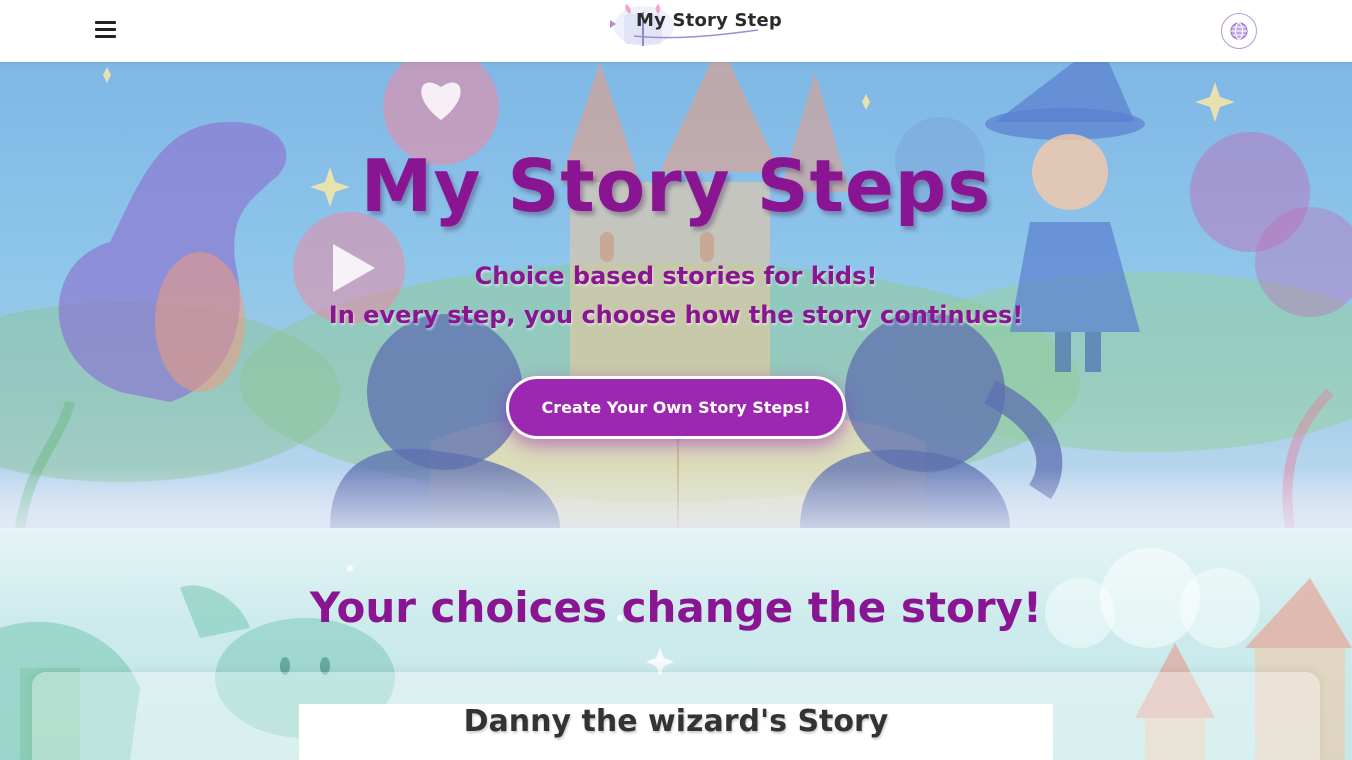 The width and height of the screenshot is (1352, 760). I want to click on hamburger-menu-icon, so click(106, 30).